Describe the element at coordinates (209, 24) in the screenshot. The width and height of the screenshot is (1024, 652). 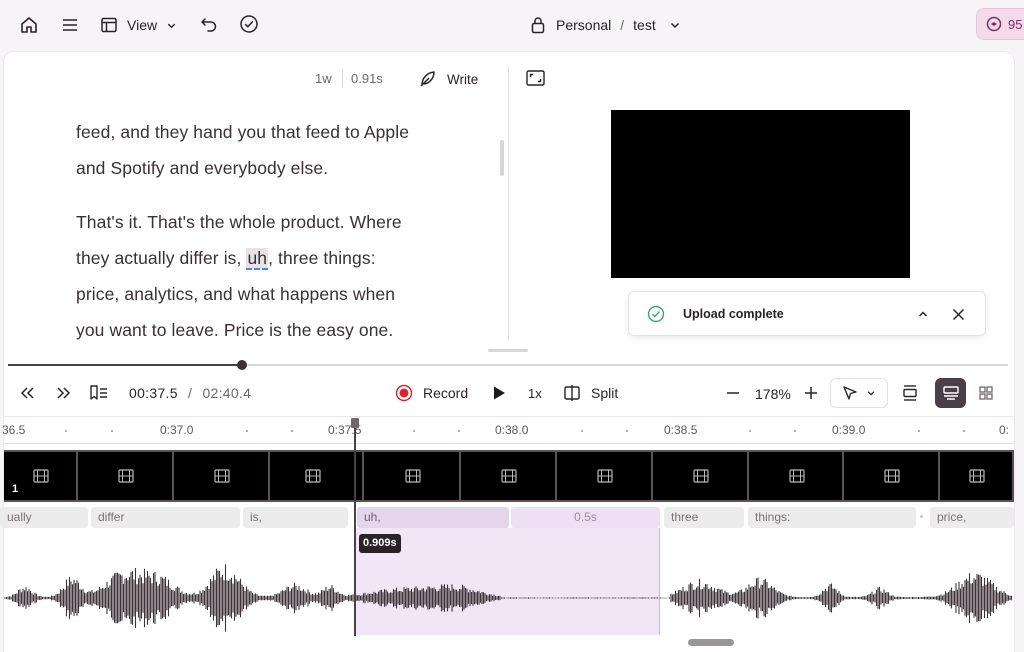
I see `undo-icon` at that location.